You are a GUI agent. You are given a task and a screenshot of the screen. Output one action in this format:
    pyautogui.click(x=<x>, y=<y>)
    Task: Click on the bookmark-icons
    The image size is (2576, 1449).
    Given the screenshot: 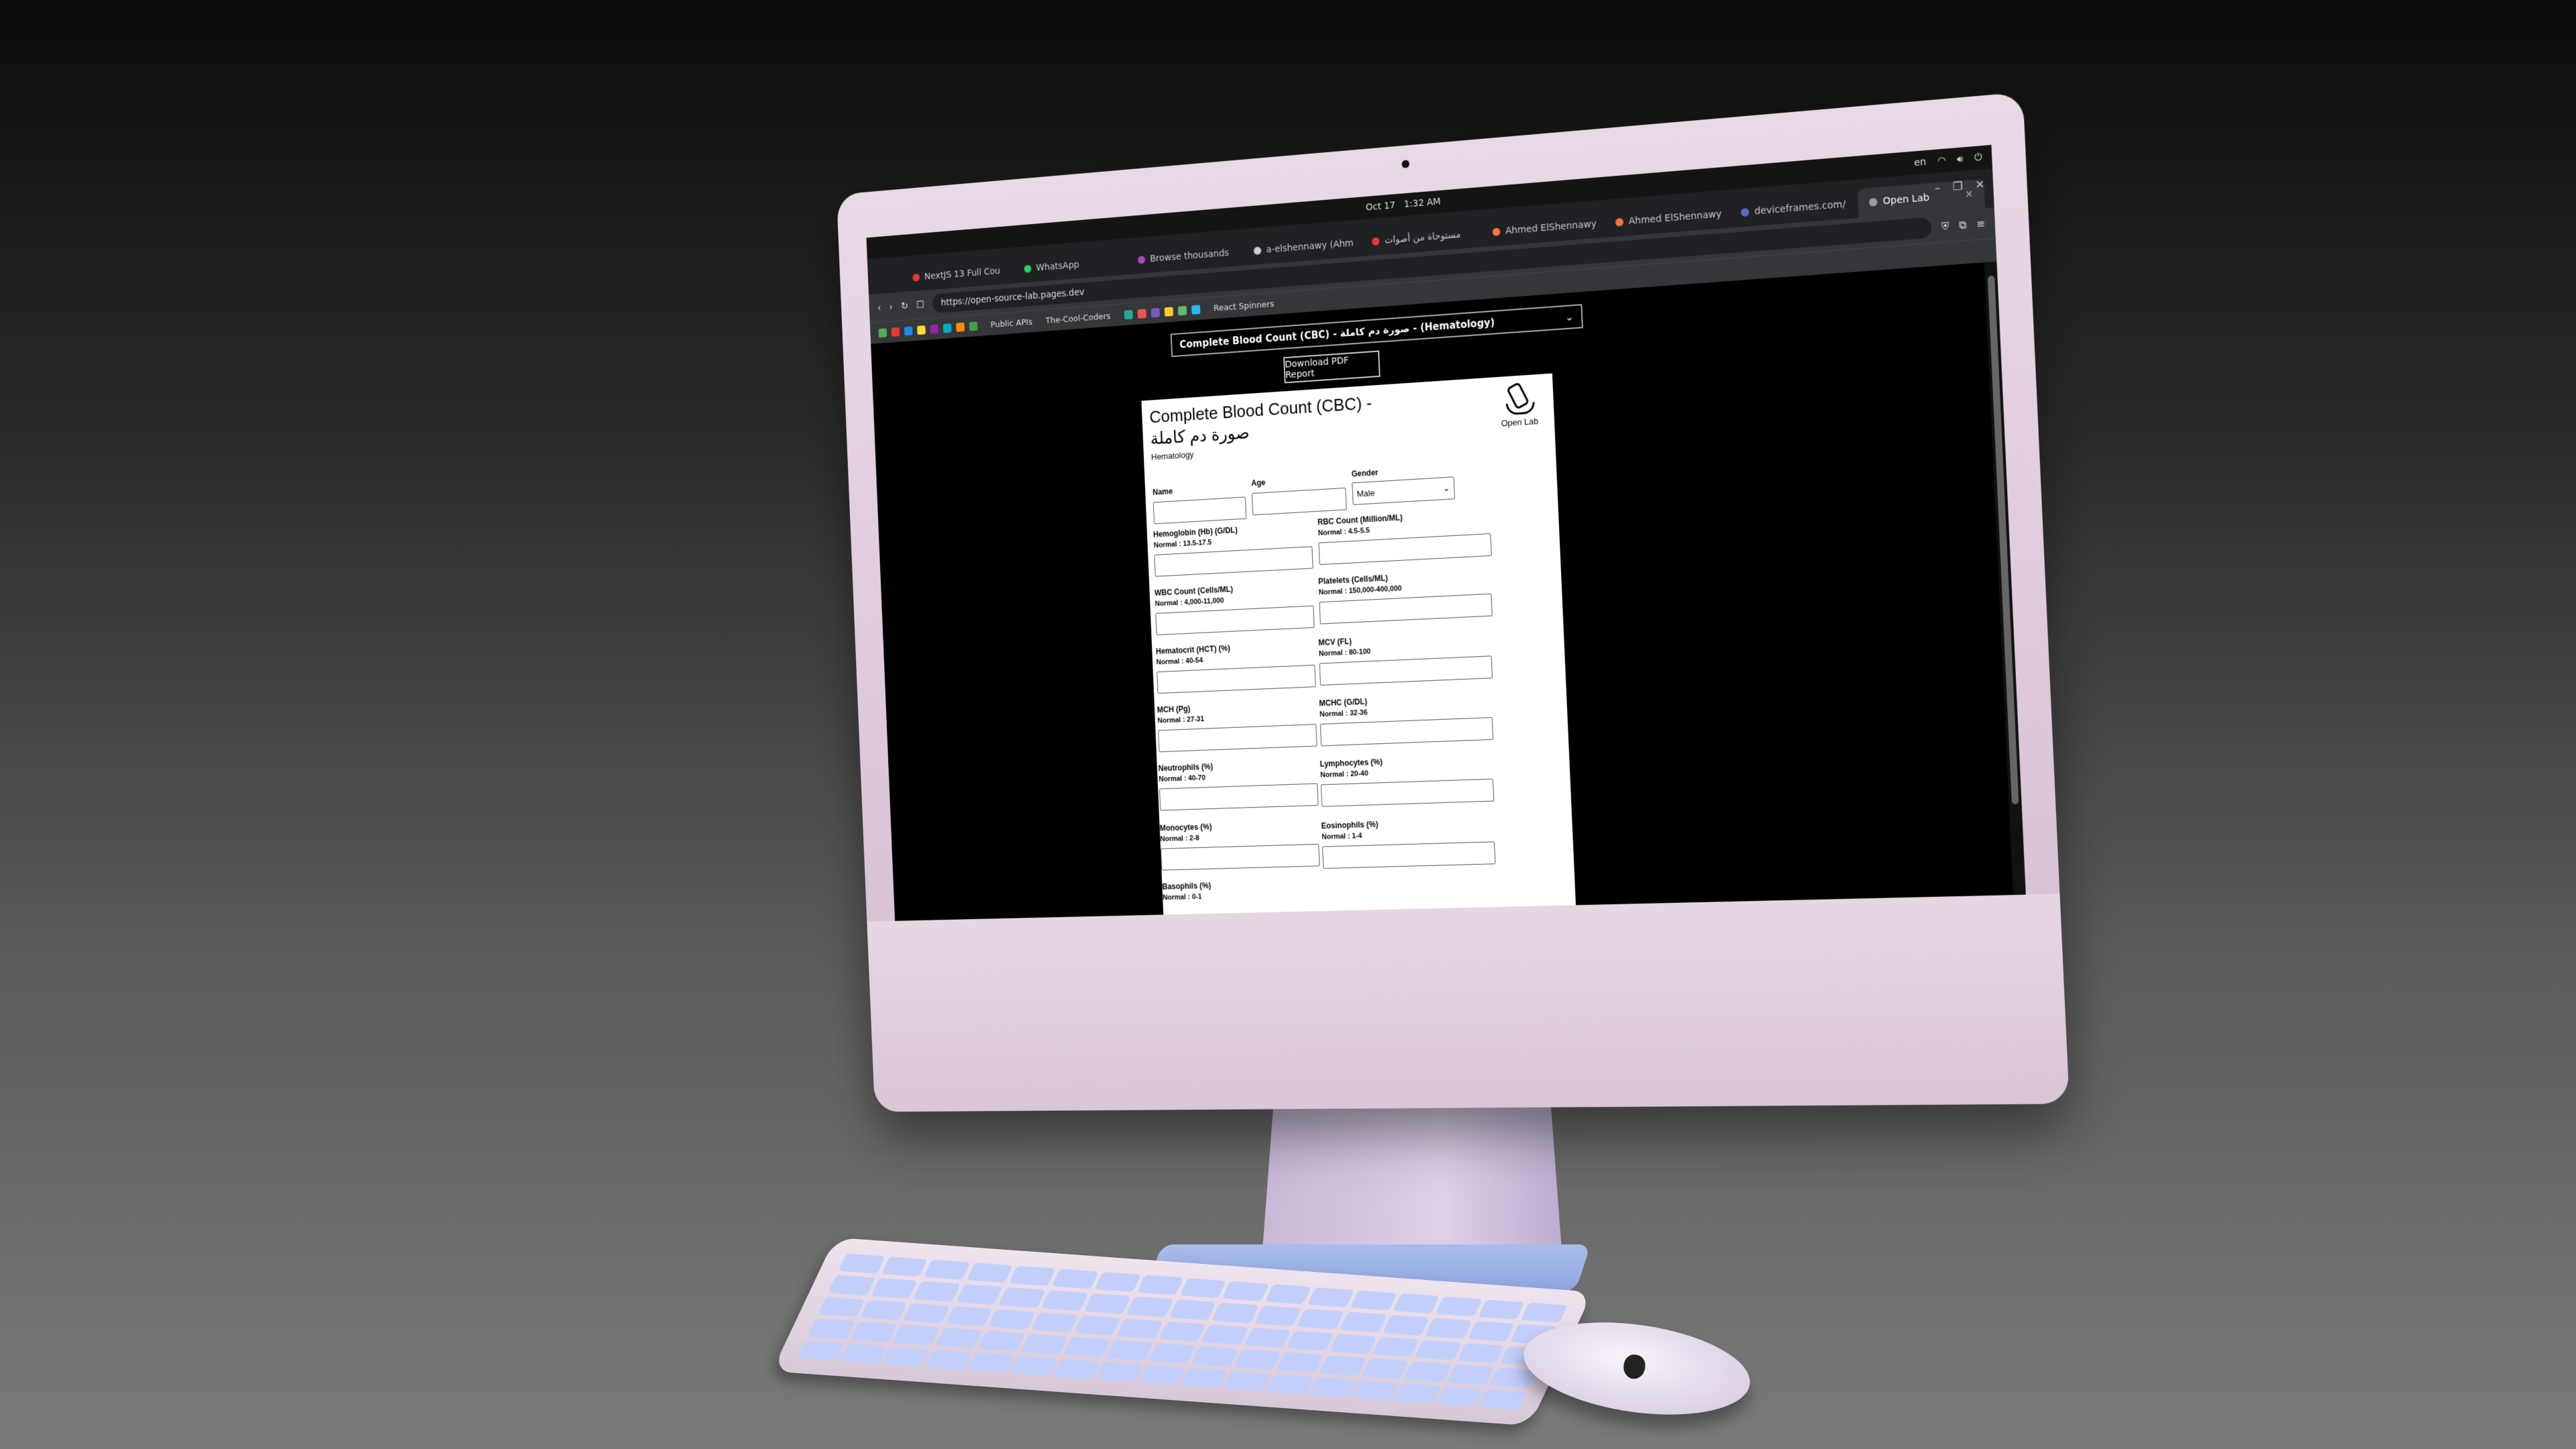 What is the action you would take?
    pyautogui.click(x=1162, y=312)
    